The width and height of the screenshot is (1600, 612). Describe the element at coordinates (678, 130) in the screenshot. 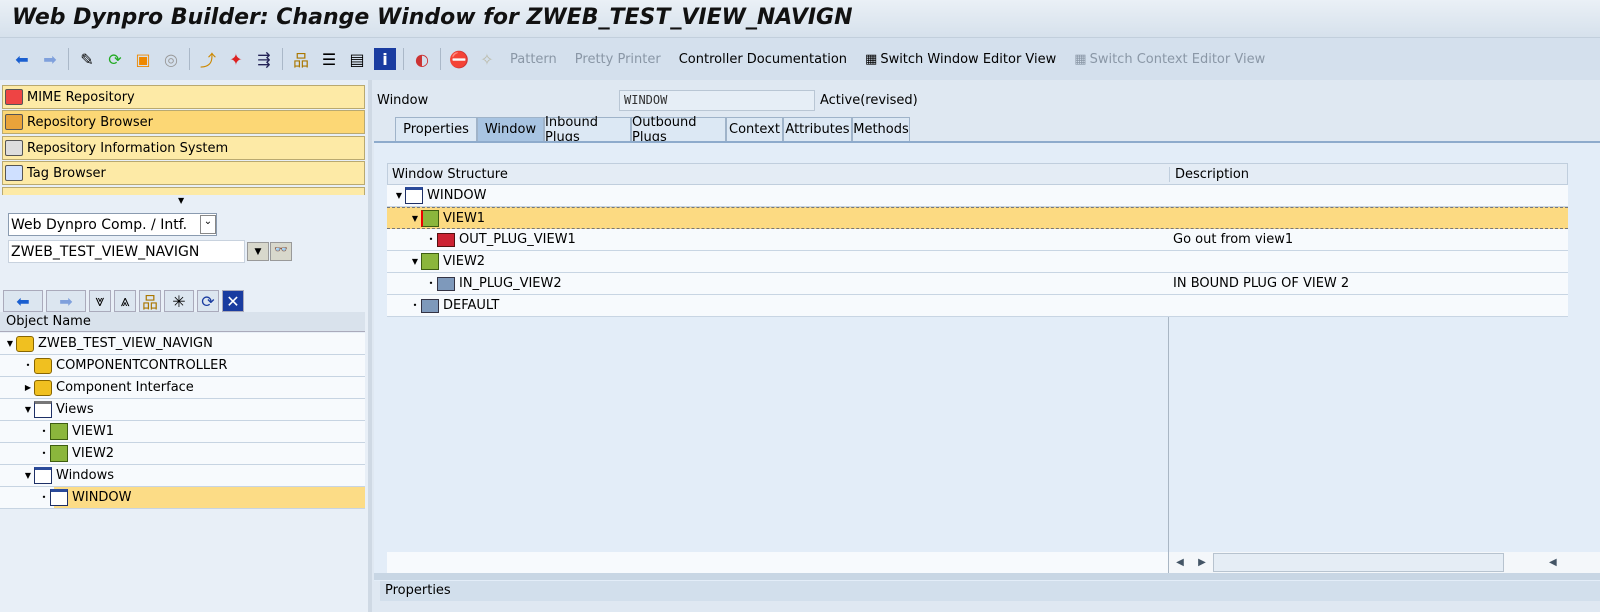

I see `tab-outbound-plugs: Outbound Plugs` at that location.